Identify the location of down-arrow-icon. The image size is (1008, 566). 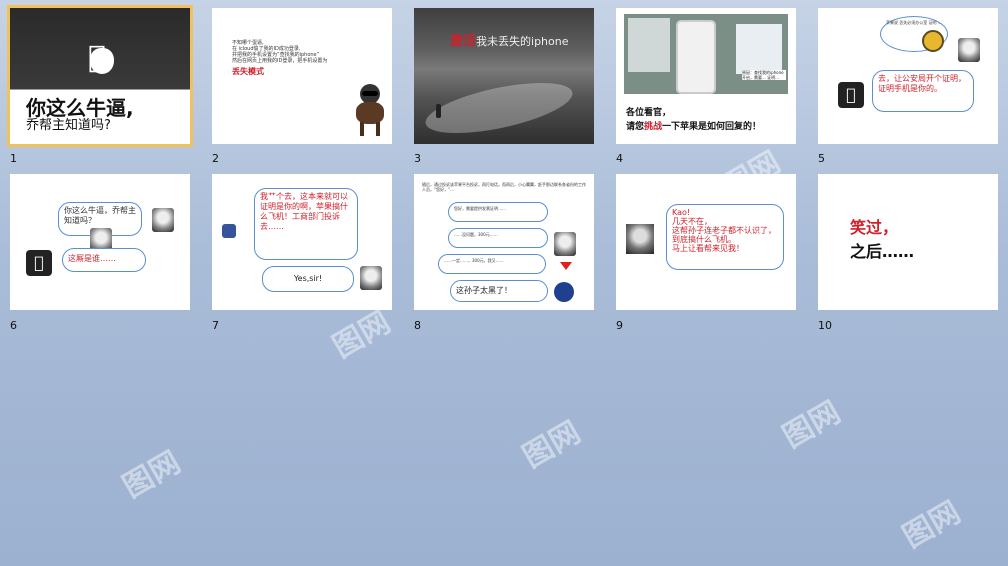
(566, 266).